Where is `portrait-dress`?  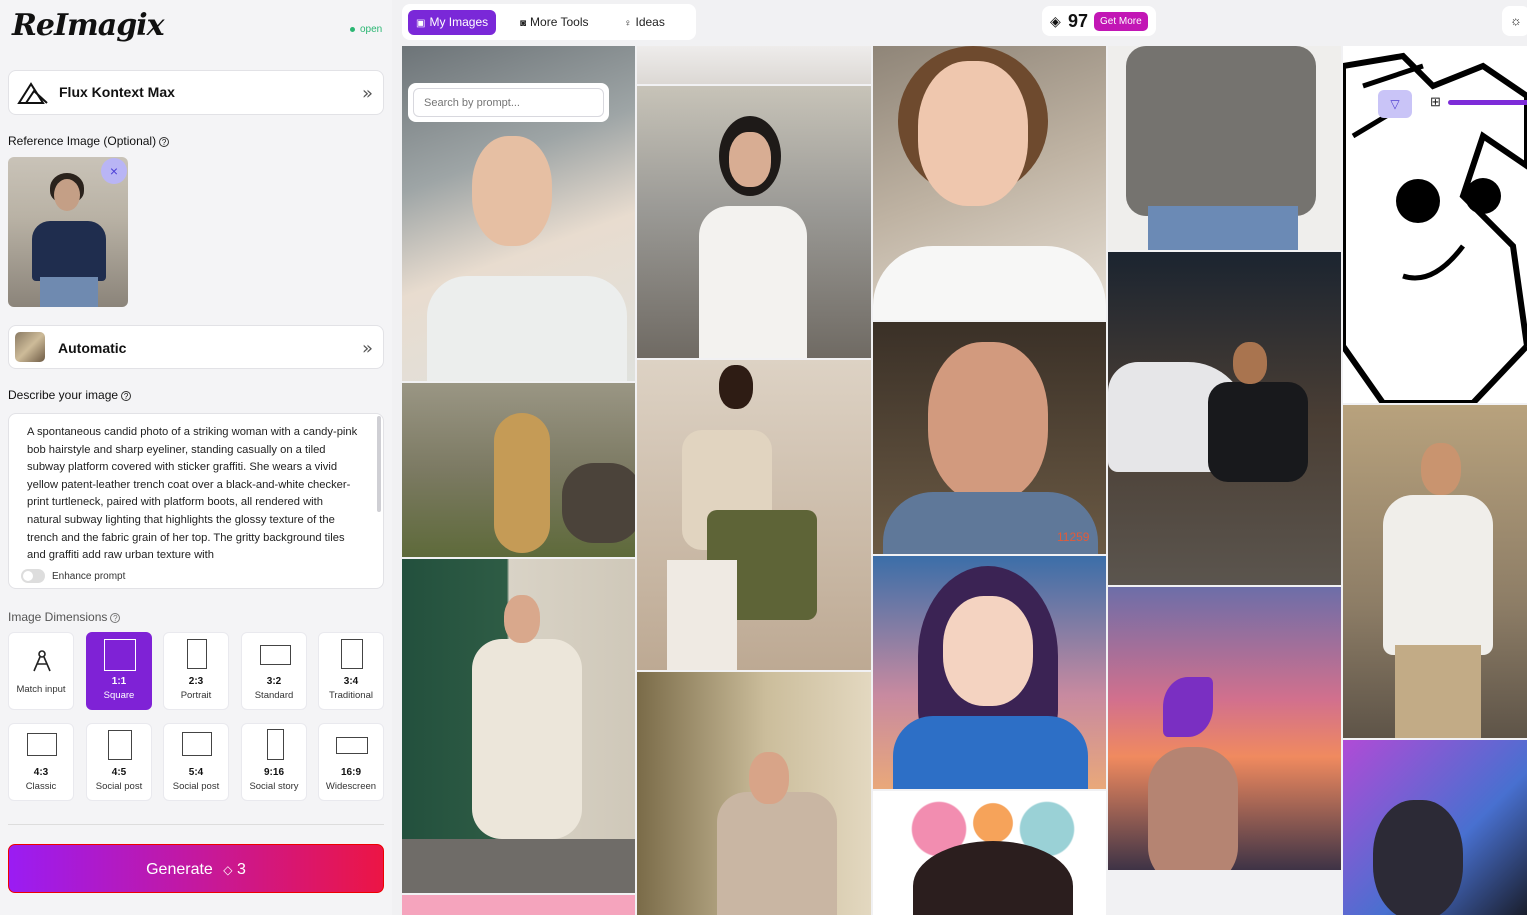
portrait-dress is located at coordinates (753, 282).